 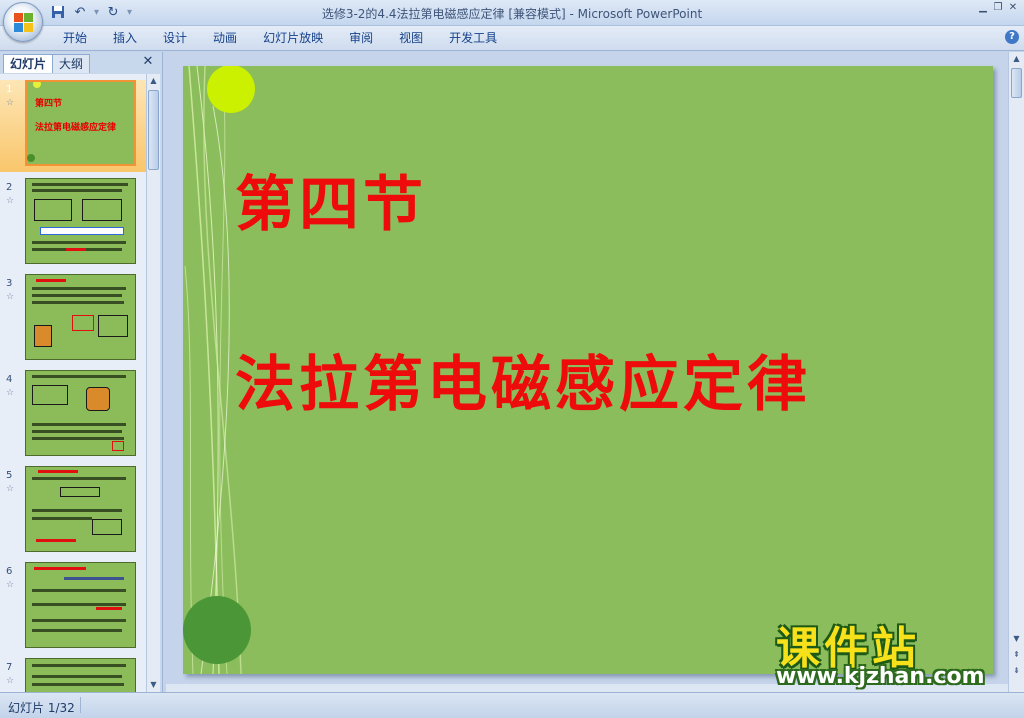 What do you see at coordinates (75, 38) in the screenshot?
I see `tab-home: 开始` at bounding box center [75, 38].